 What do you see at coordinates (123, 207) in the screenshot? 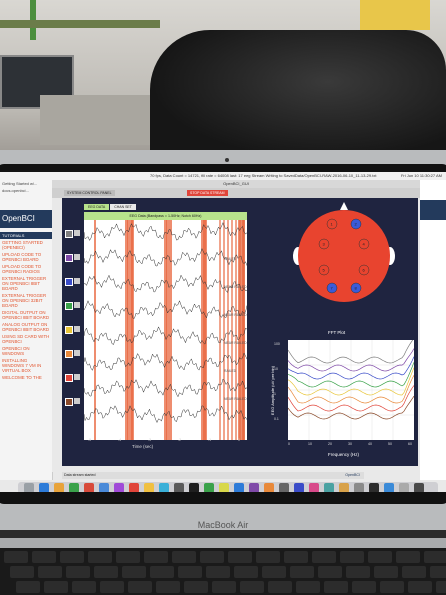
I see `tab-chan-set: CHAN SET` at bounding box center [123, 207].